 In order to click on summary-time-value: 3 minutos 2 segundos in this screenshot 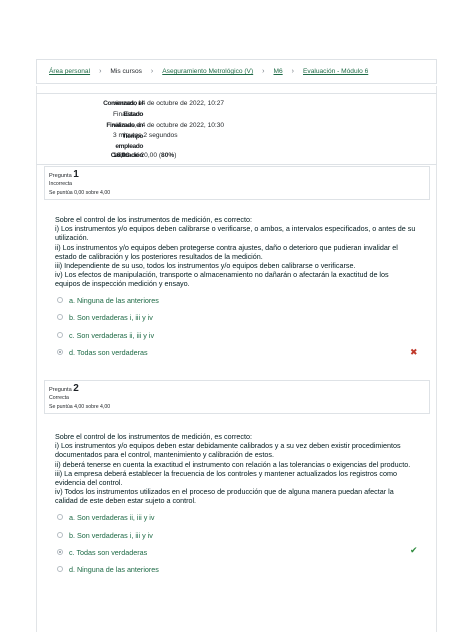, I will do `click(145, 135)`.